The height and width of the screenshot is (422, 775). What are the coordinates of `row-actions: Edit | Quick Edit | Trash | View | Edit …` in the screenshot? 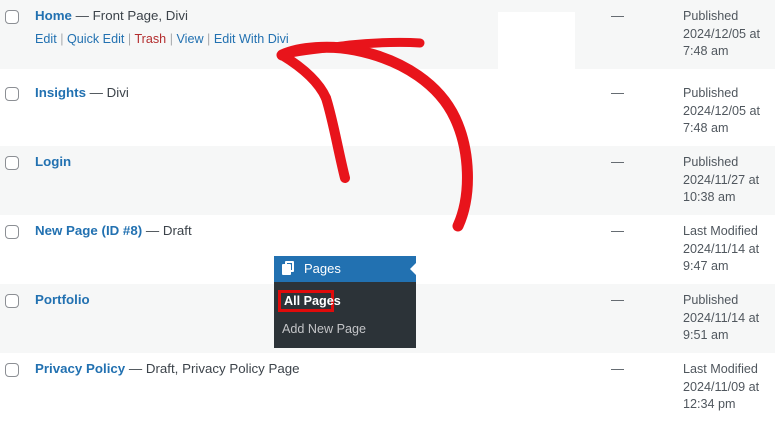 It's located at (162, 39).